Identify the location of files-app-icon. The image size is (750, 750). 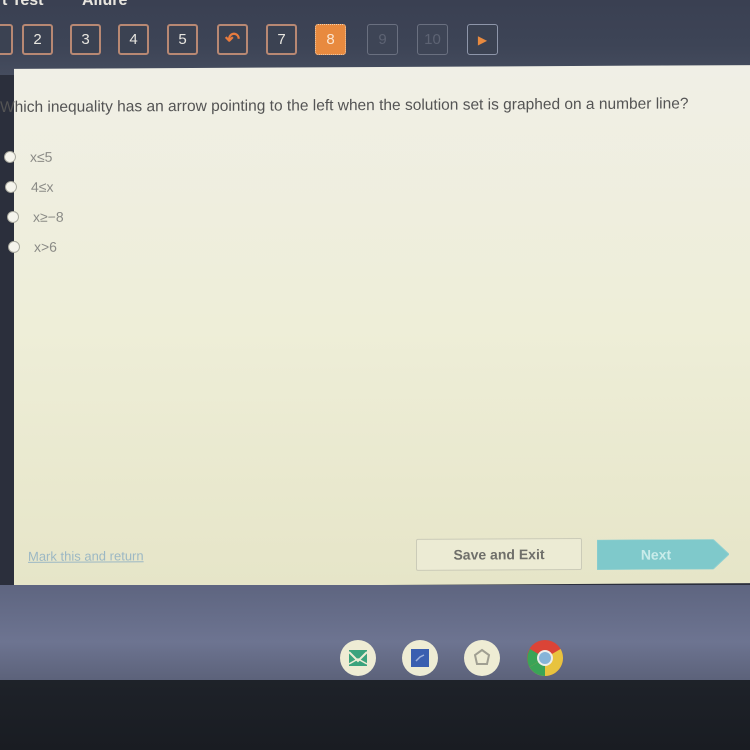
(420, 658).